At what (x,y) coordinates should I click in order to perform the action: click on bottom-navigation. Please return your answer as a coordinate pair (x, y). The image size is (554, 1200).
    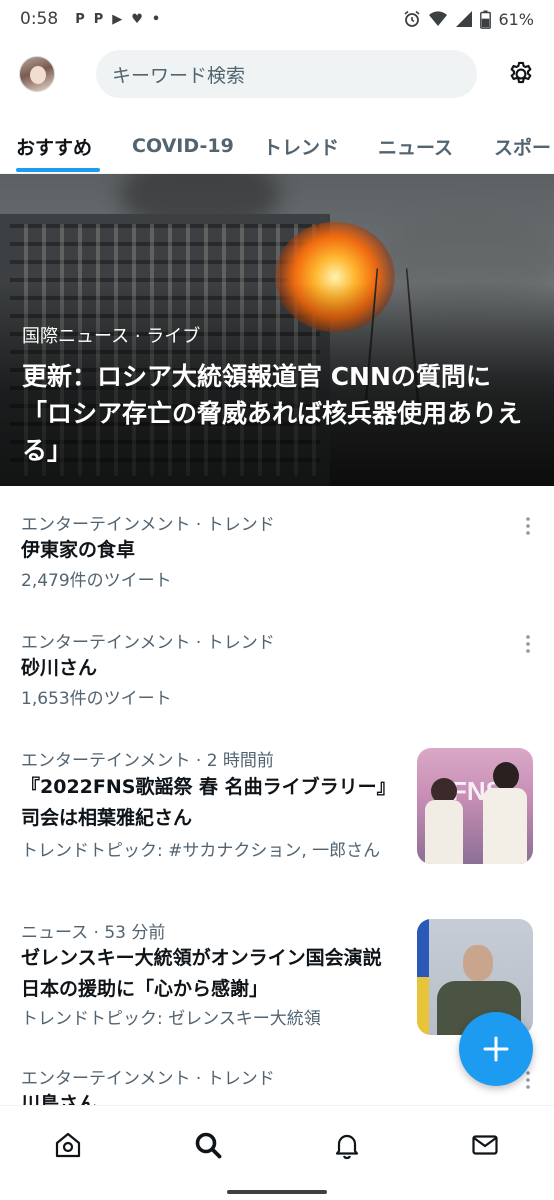
    Looking at the image, I should click on (277, 1152).